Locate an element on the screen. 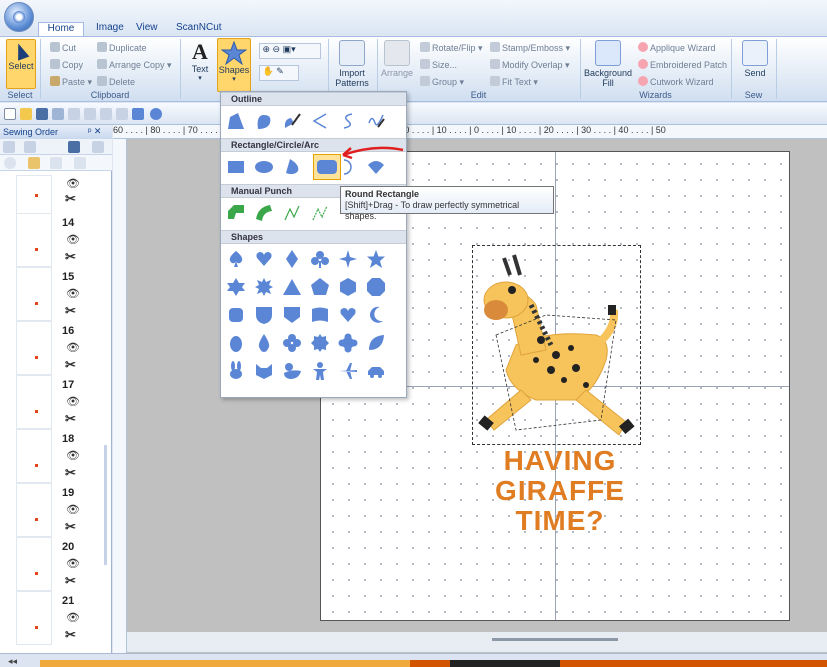 The width and height of the screenshot is (827, 667). design-page-icon is located at coordinates (122, 114).